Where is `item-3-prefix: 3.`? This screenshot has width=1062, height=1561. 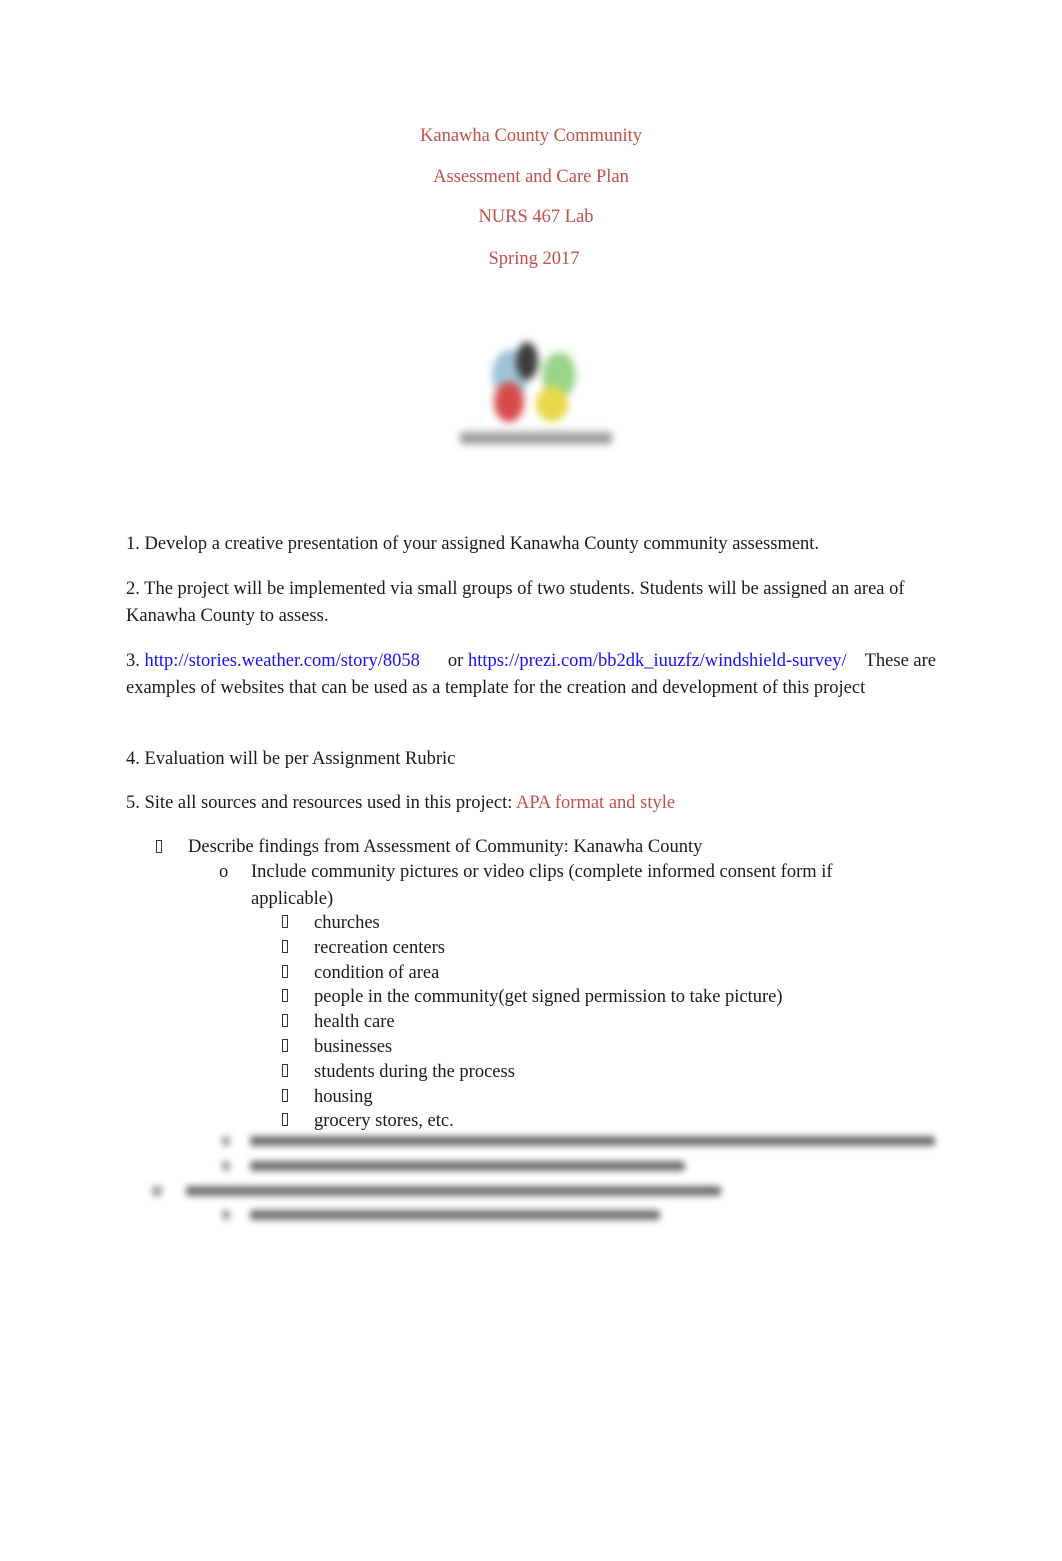 item-3-prefix: 3. is located at coordinates (135, 661).